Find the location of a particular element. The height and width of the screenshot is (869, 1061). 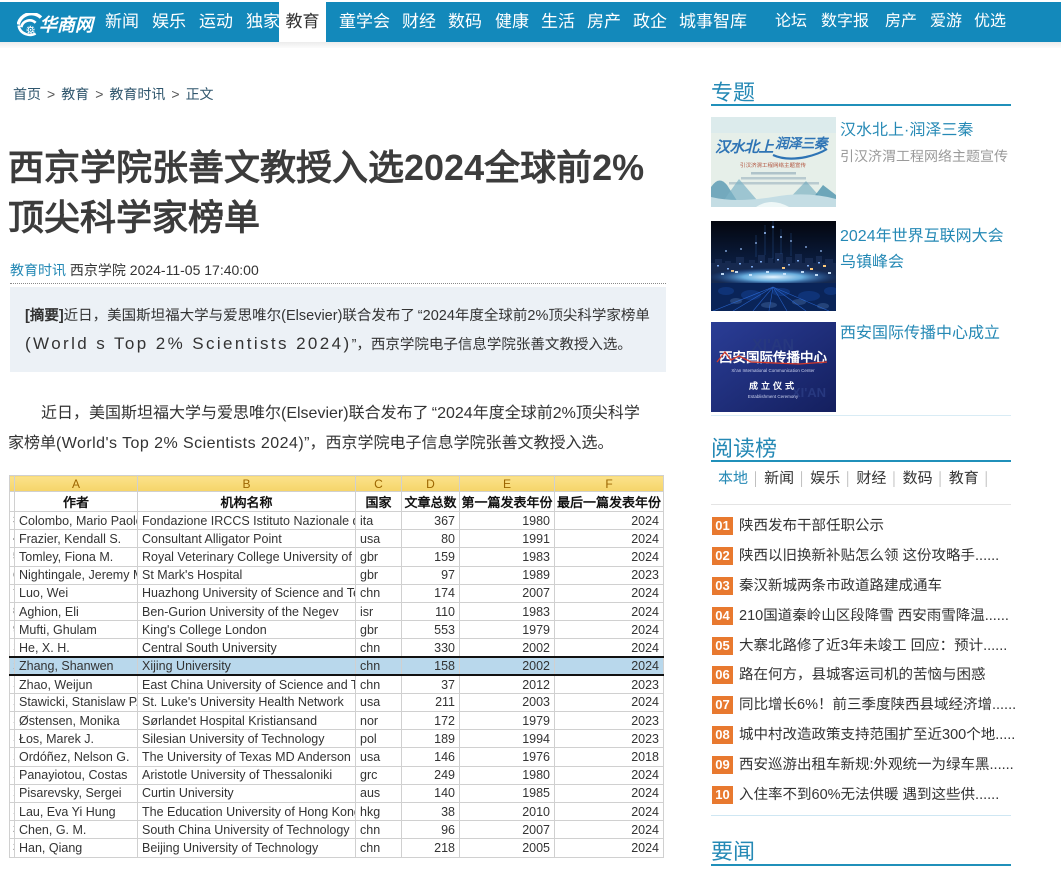

svg-text: 汉水北上 is located at coordinates (745, 147).